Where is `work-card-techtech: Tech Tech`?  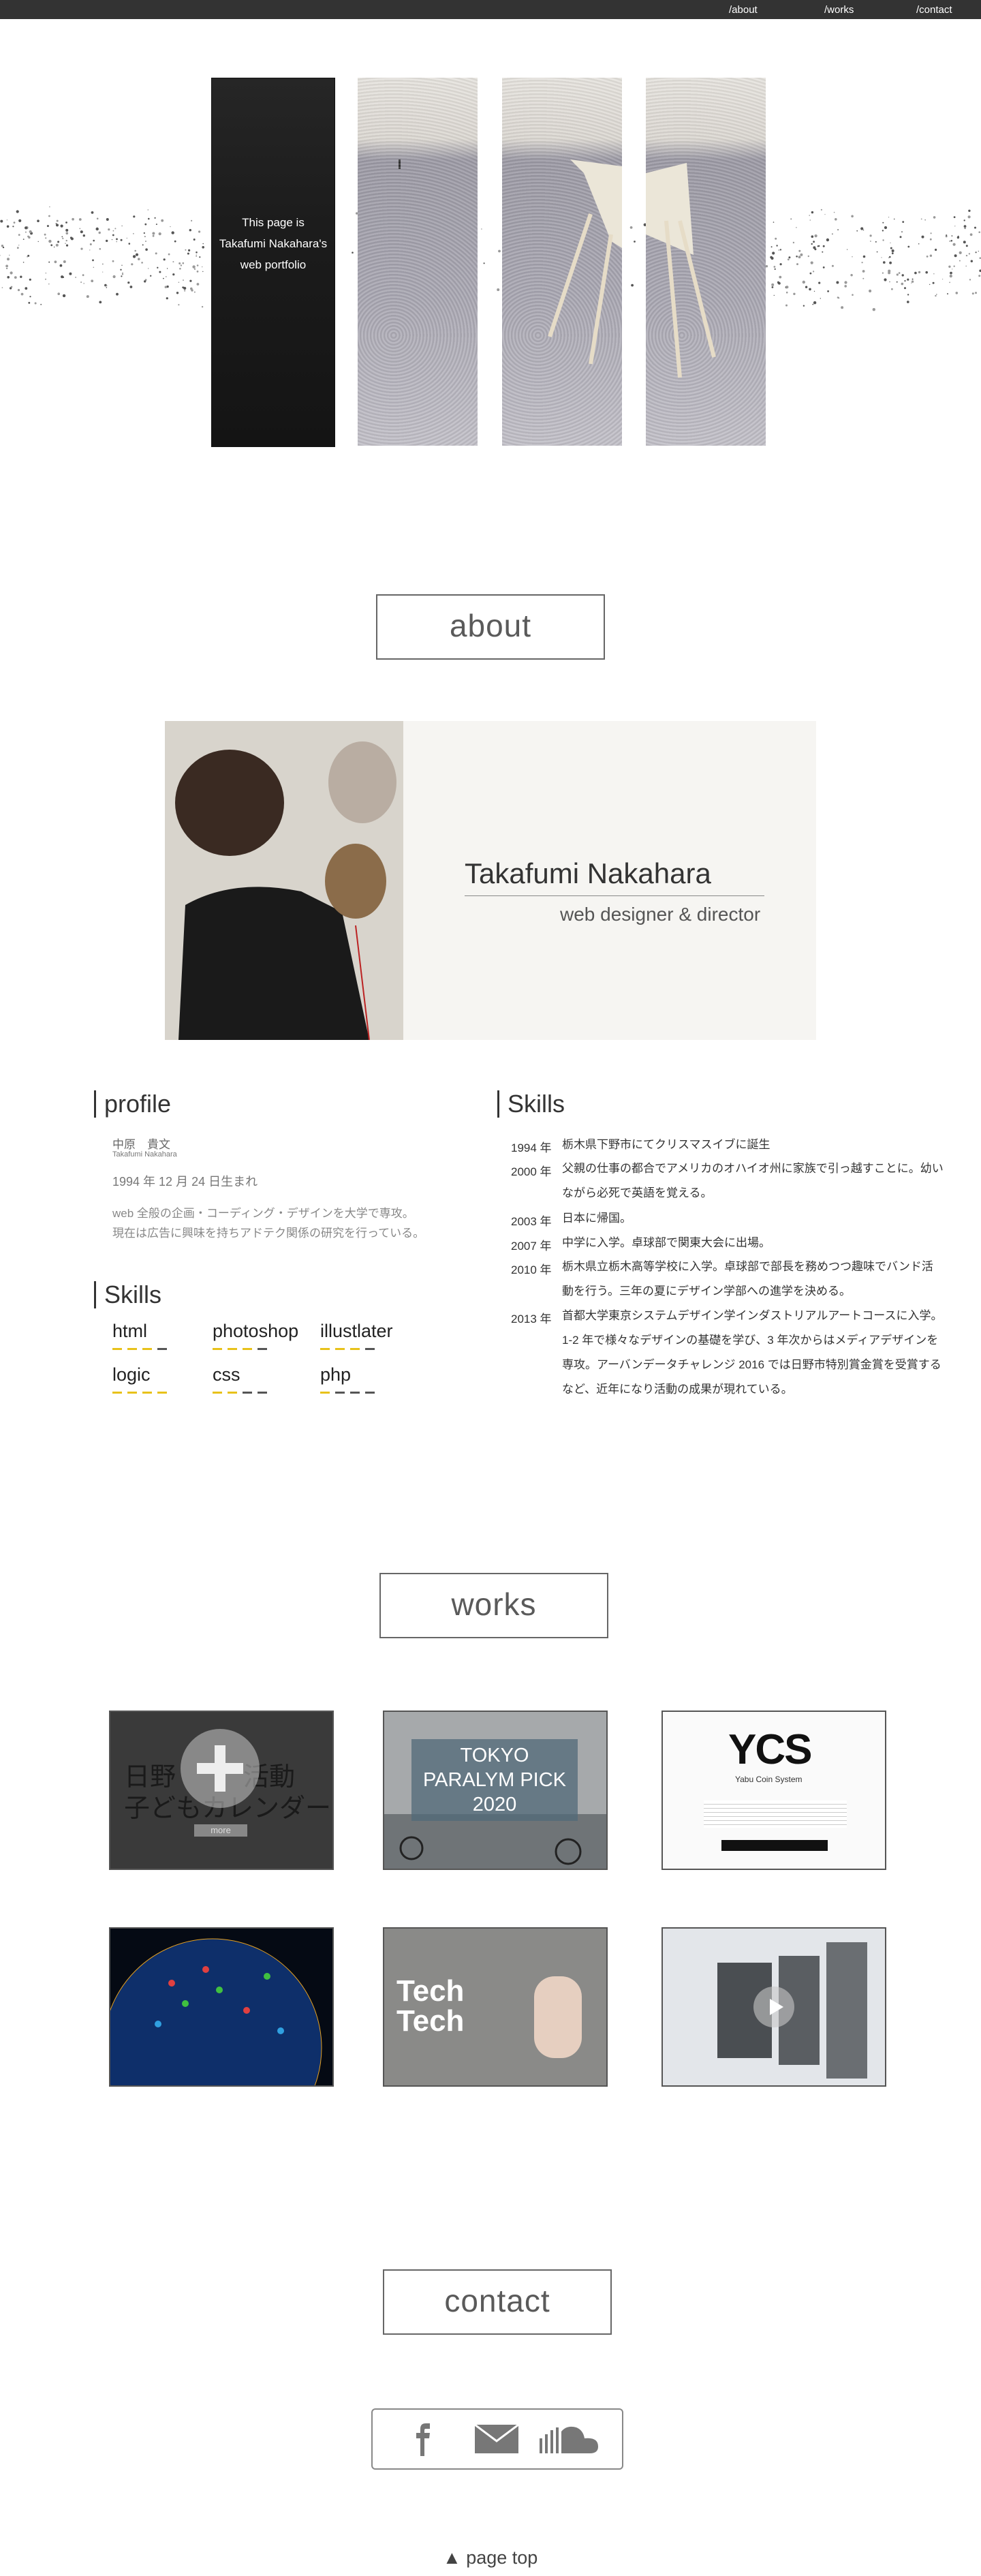 work-card-techtech: Tech Tech is located at coordinates (496, 2007).